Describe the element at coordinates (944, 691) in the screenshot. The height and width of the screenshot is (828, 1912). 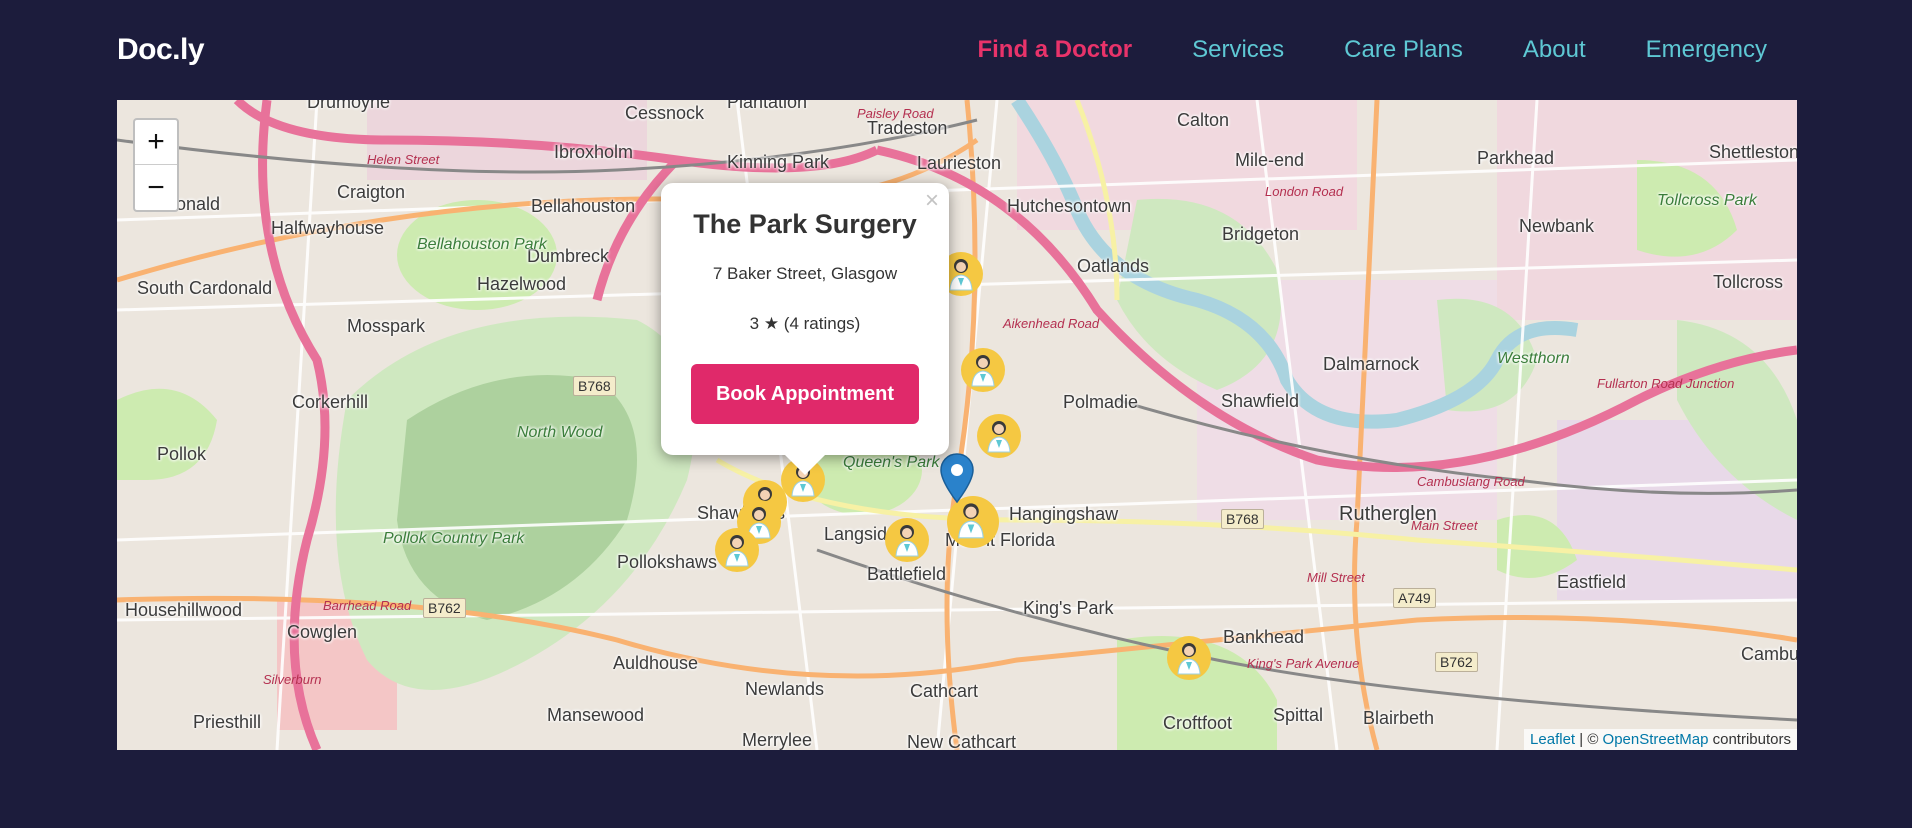
I see `place-label: Cathcart` at that location.